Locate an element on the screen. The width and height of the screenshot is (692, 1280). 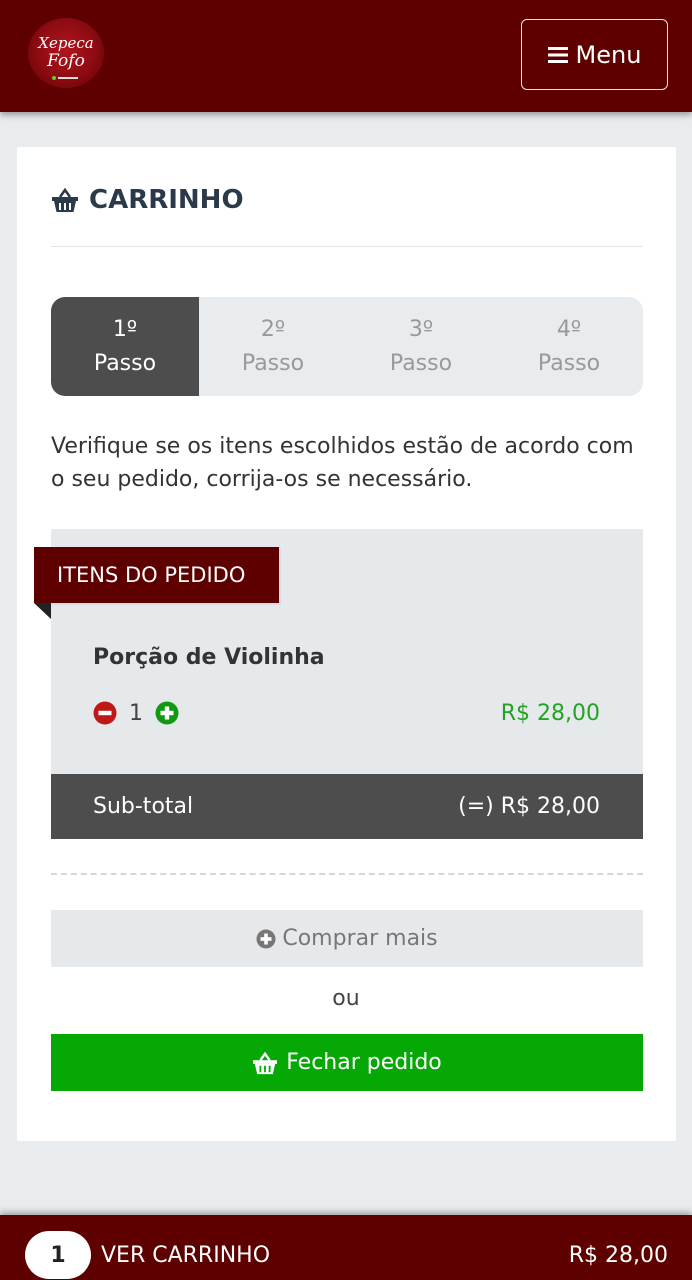
step-1: 1º Passo is located at coordinates (125, 346).